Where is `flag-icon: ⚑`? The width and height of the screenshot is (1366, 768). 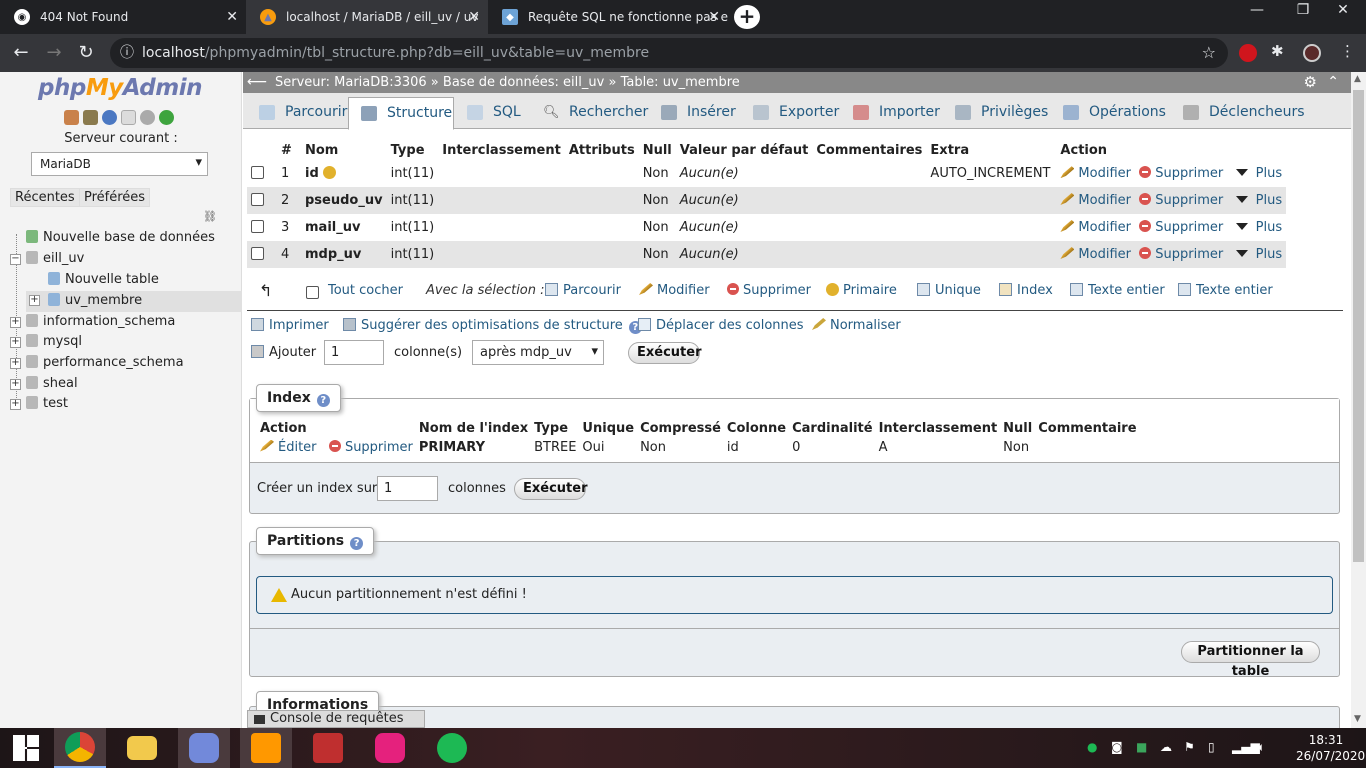
flag-icon: ⚑ is located at coordinates (1189, 747).